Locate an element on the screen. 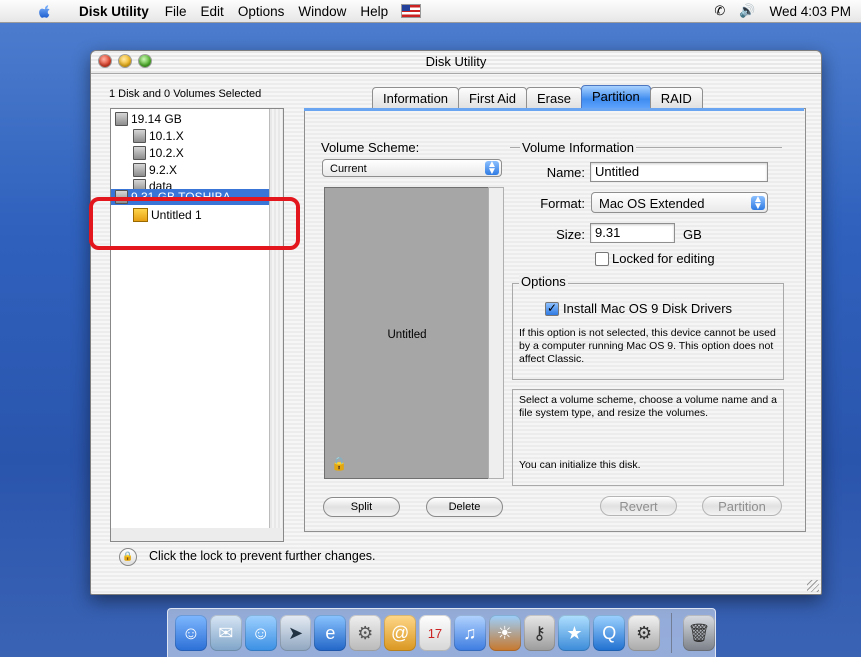  quicktime-icon: Q is located at coordinates (609, 633).